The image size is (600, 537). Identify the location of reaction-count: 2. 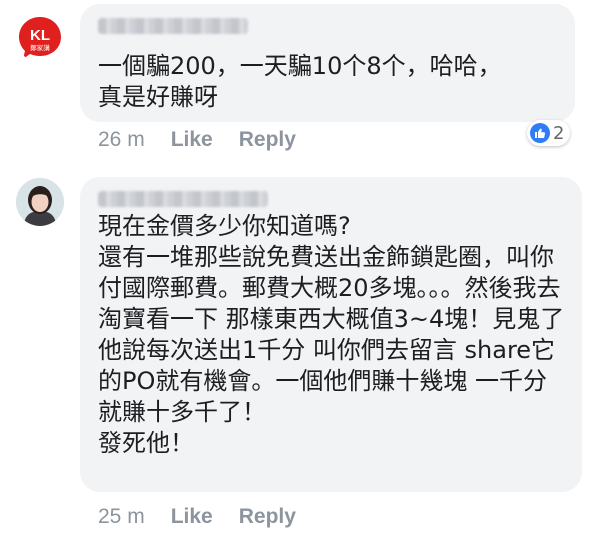
(559, 133).